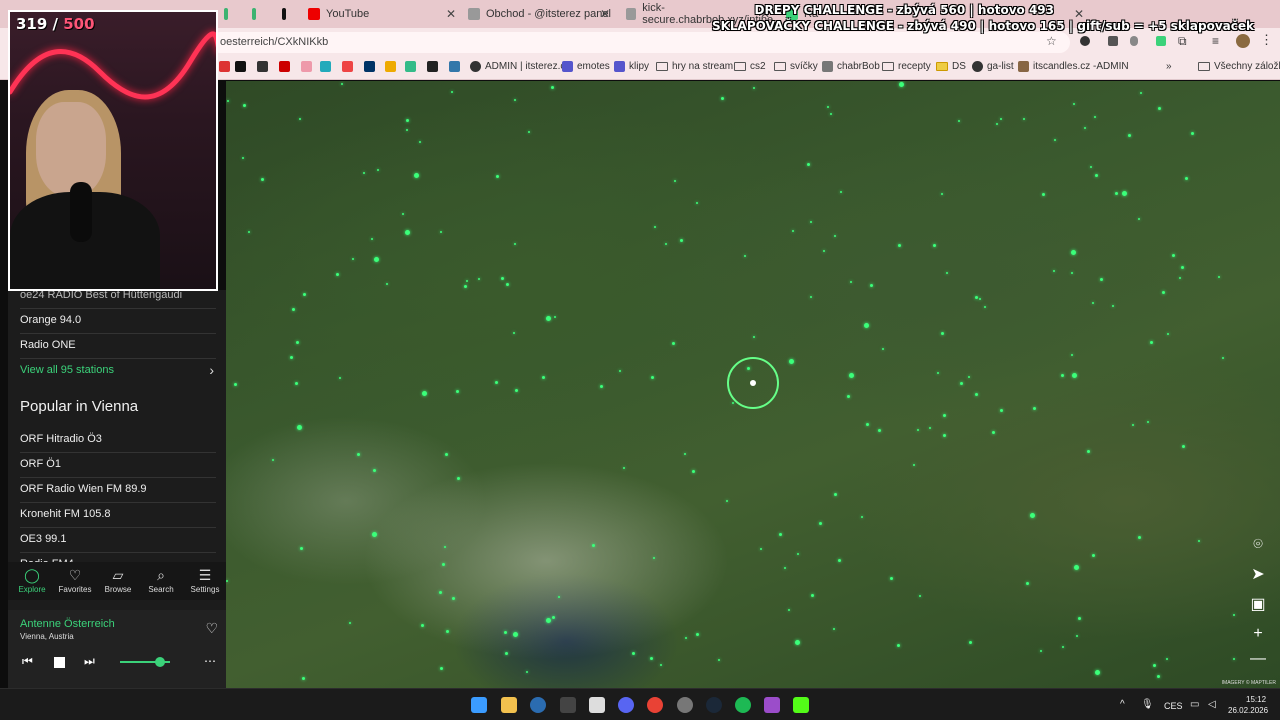 The width and height of the screenshot is (1280, 720). I want to click on station-item: ORF Ö1, so click(118, 465).